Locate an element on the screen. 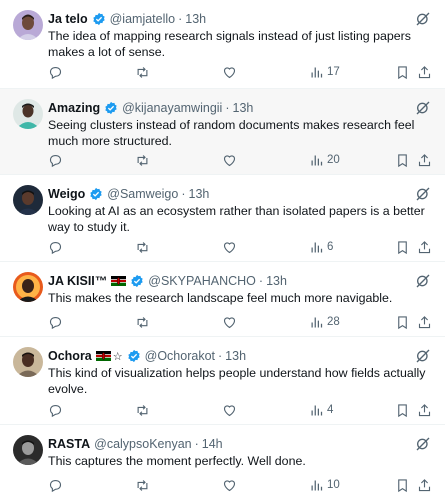  star-glyph: ☆ is located at coordinates (117, 356).